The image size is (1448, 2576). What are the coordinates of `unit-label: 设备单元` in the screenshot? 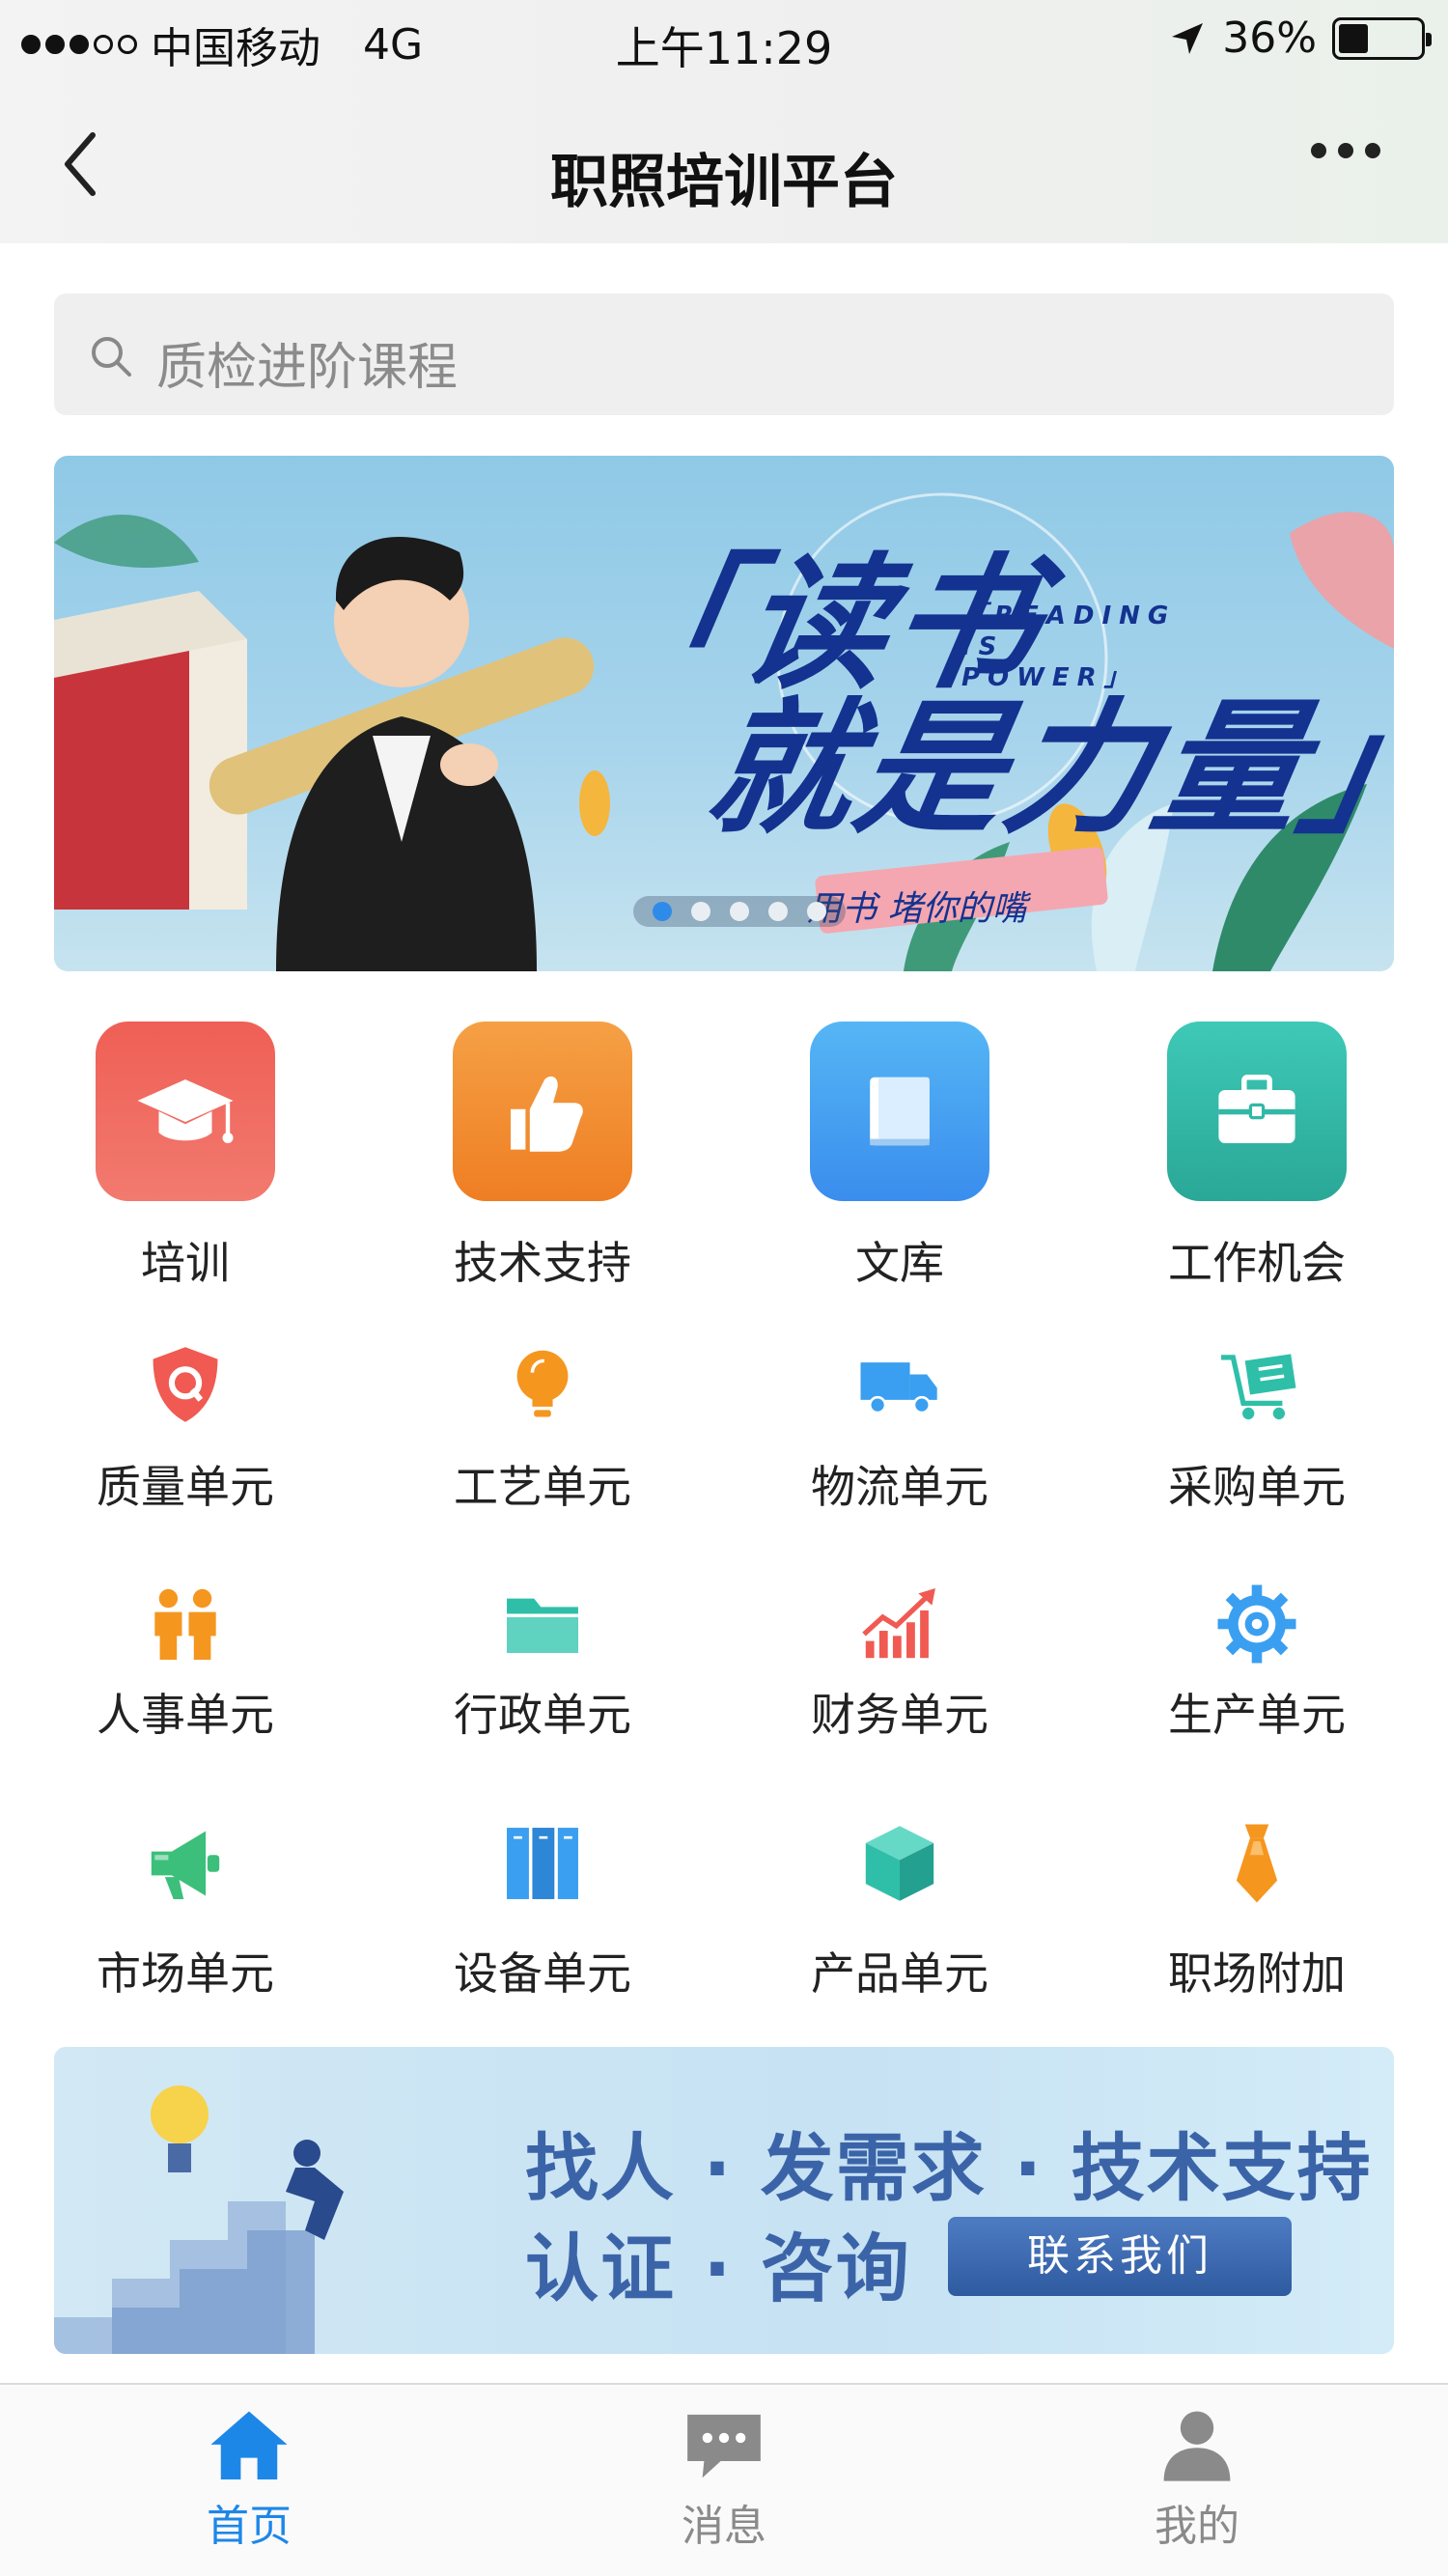 It's located at (543, 1974).